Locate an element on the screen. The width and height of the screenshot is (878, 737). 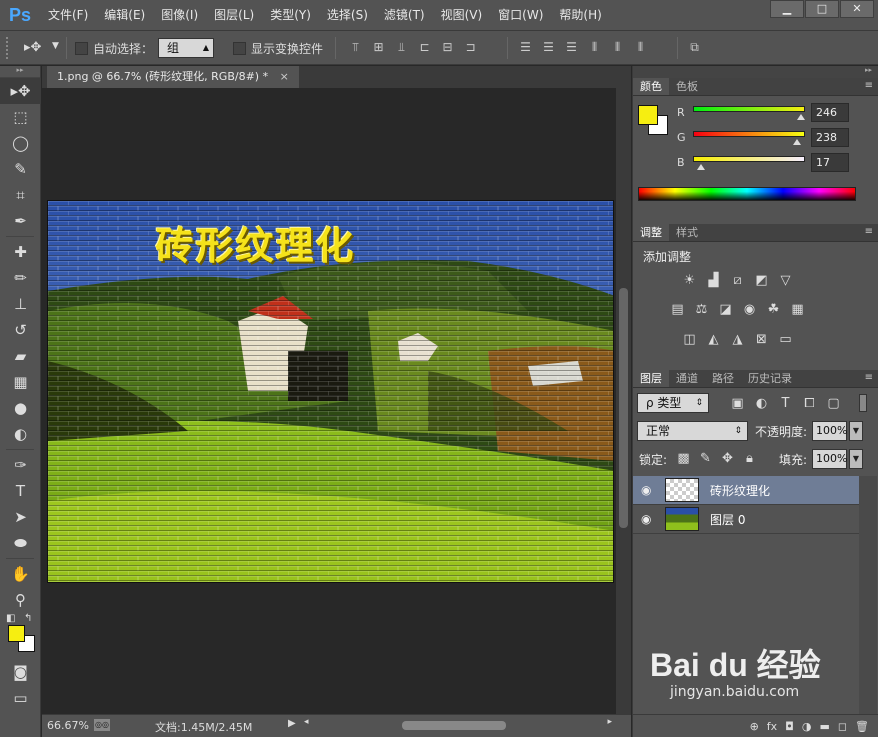
gradient-map-icon: ▭ is located at coordinates (785, 339).